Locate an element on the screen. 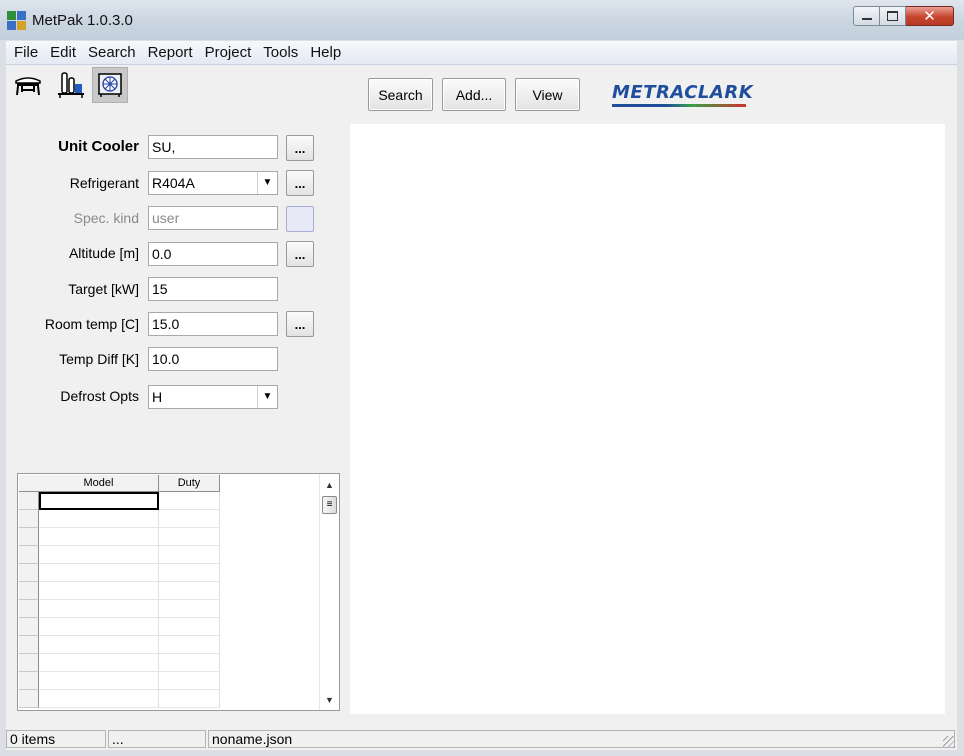  grid-scrollbar: ▲ ≡ ▼ is located at coordinates (329, 592).